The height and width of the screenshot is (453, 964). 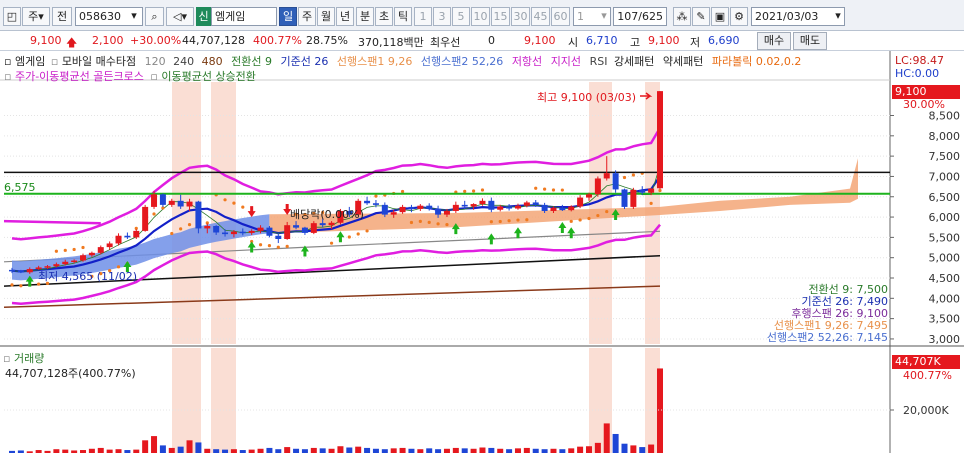 I want to click on volume-summary: 44,707,128주(400.77%), so click(x=70, y=373).